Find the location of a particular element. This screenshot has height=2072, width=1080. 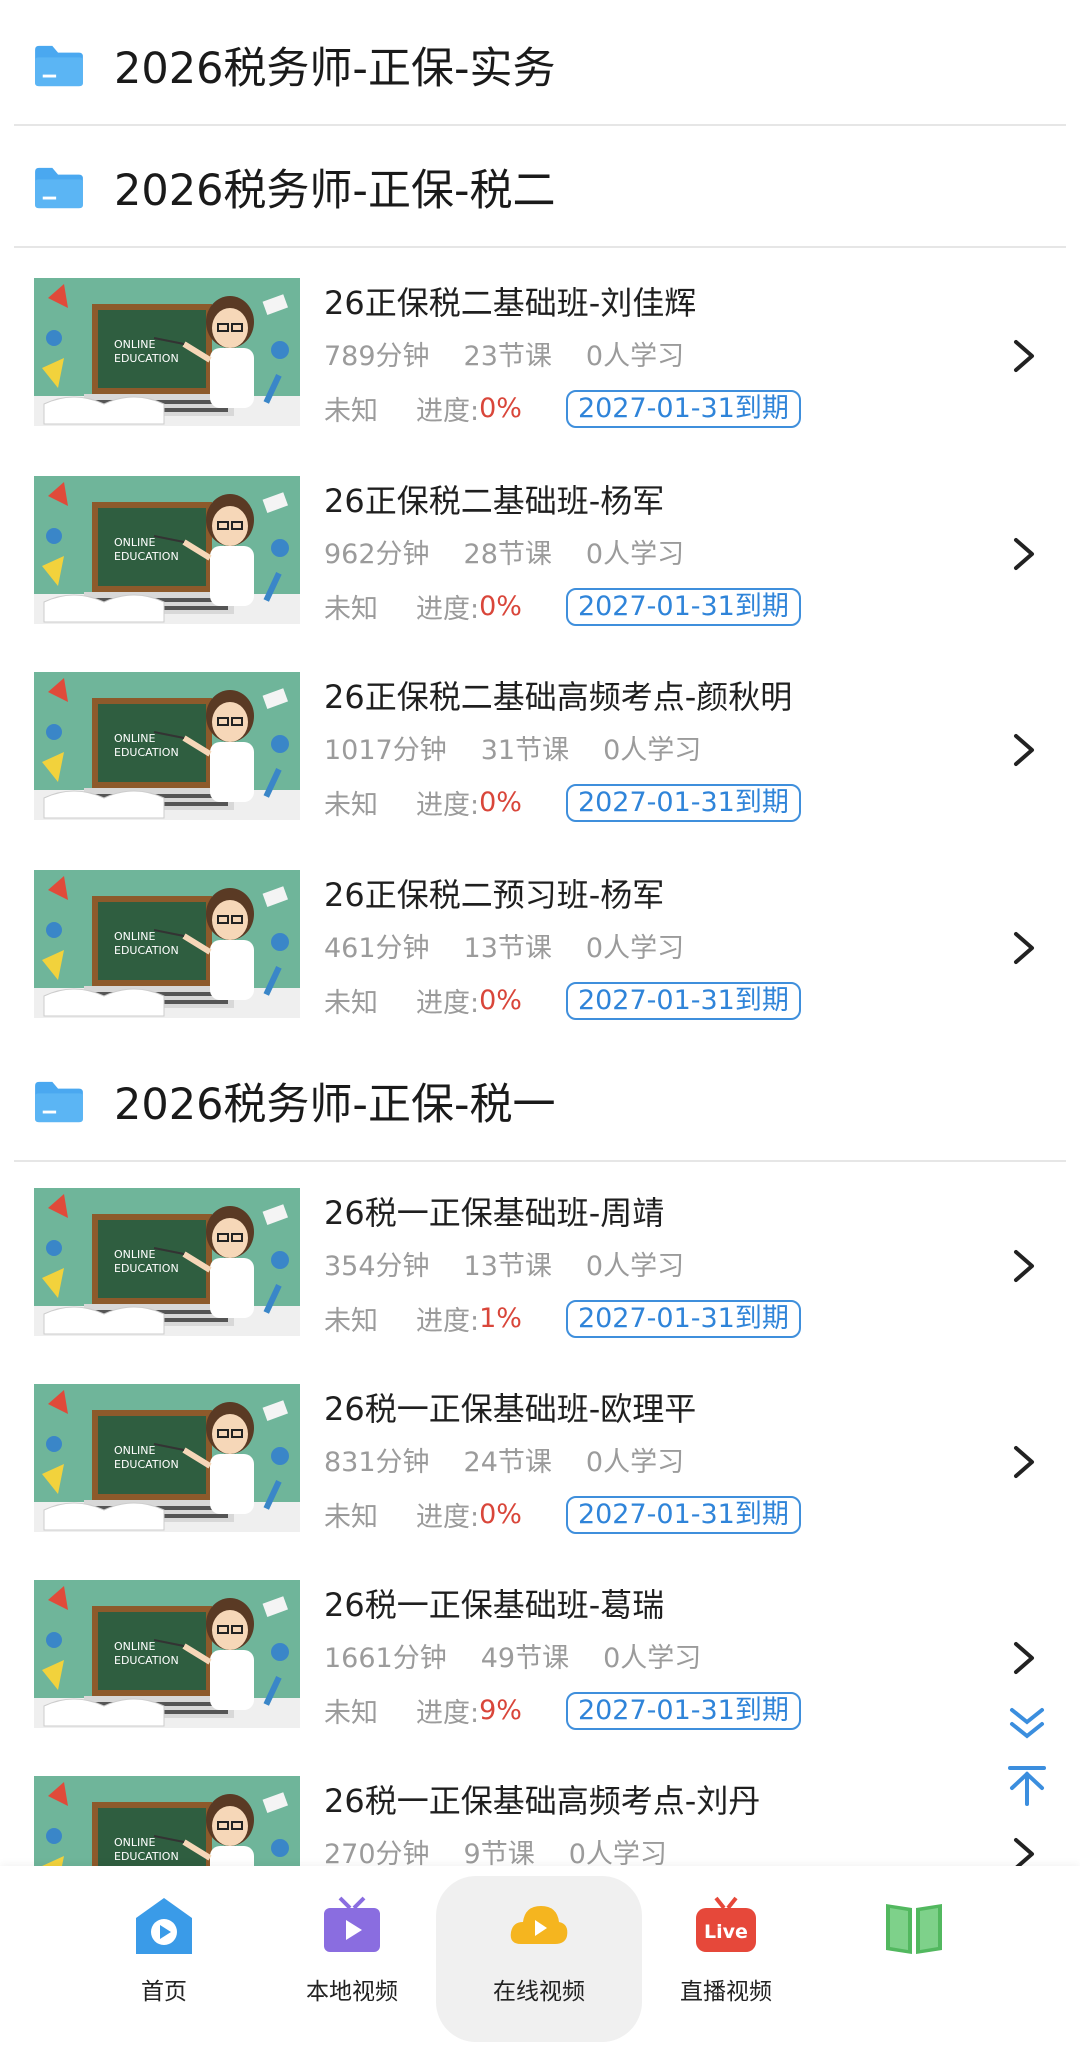

course-title: 26正保税二基础班-刘佳辉 is located at coordinates (510, 303).